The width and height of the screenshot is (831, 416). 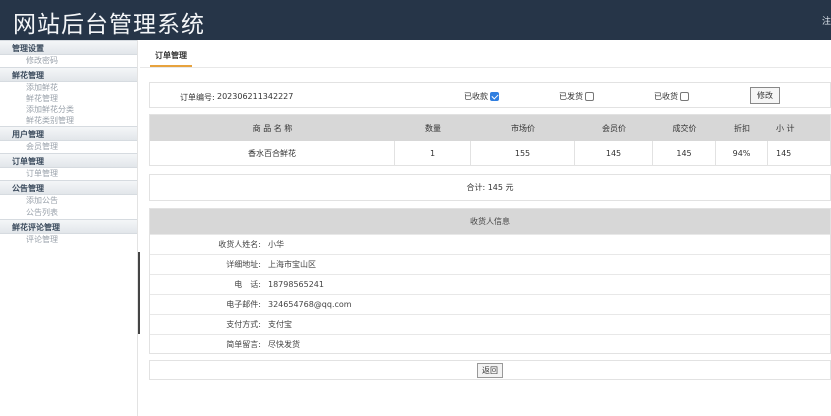 What do you see at coordinates (69, 147) in the screenshot?
I see `sidebar-item-members: 会员管理` at bounding box center [69, 147].